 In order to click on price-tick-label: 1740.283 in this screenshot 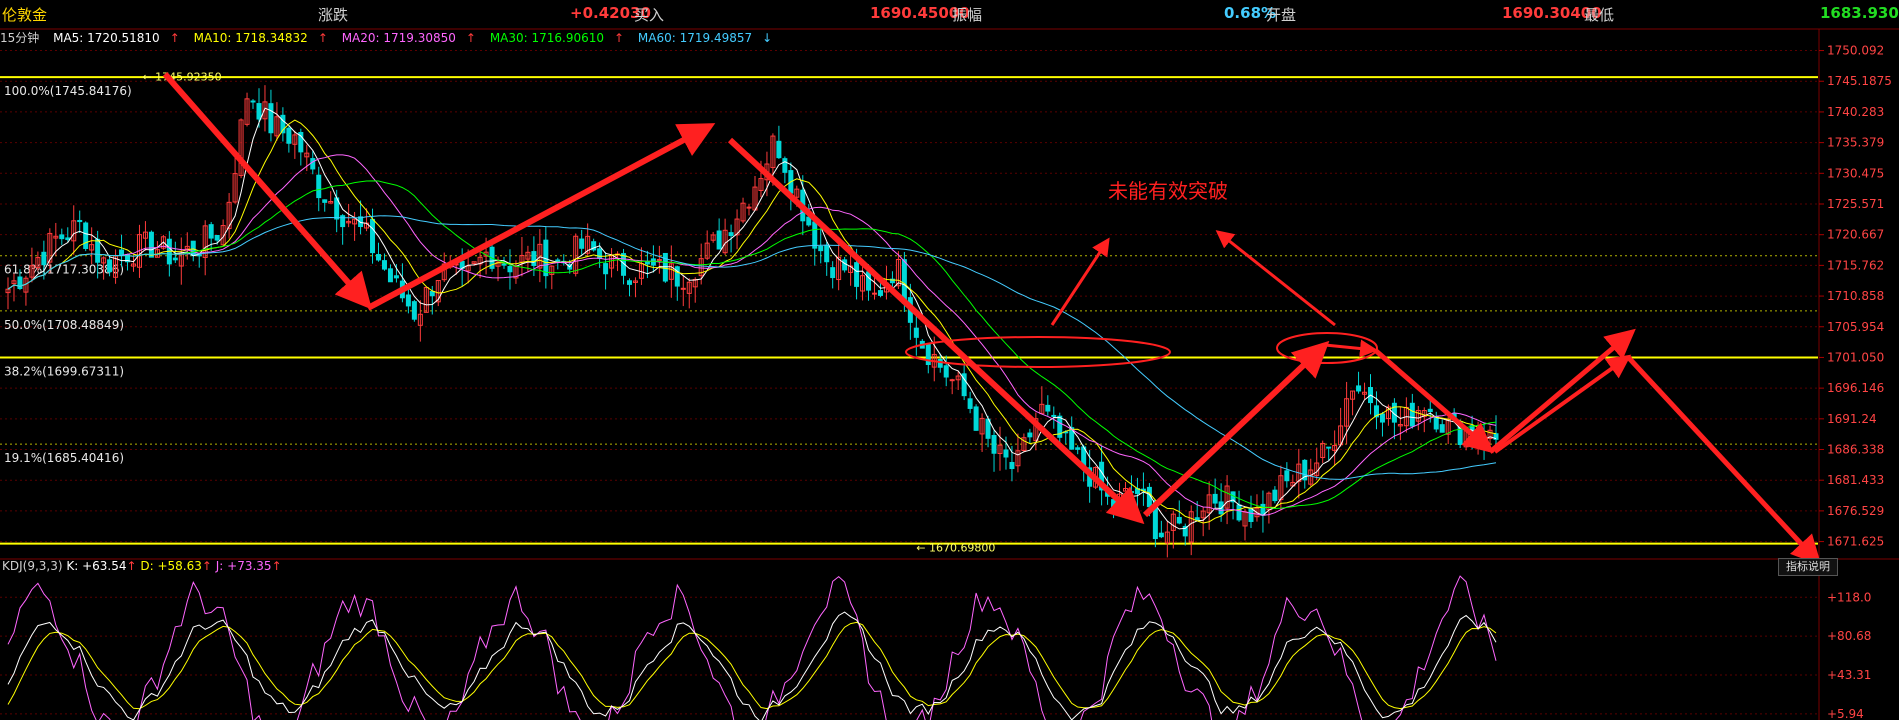, I will do `click(1855, 112)`.